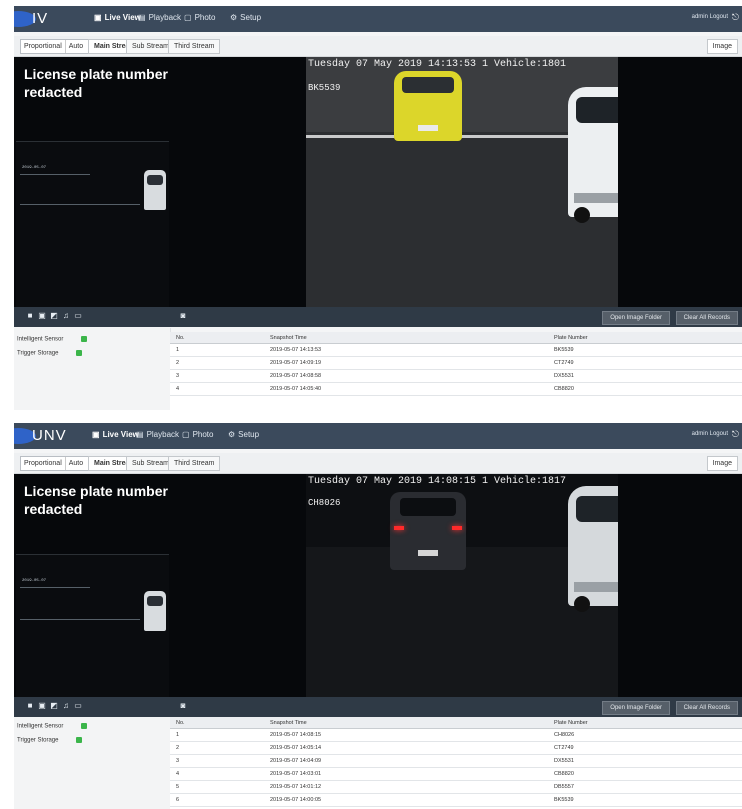  What do you see at coordinates (98, 17) in the screenshot?
I see `live-view-icon: ▣` at bounding box center [98, 17].